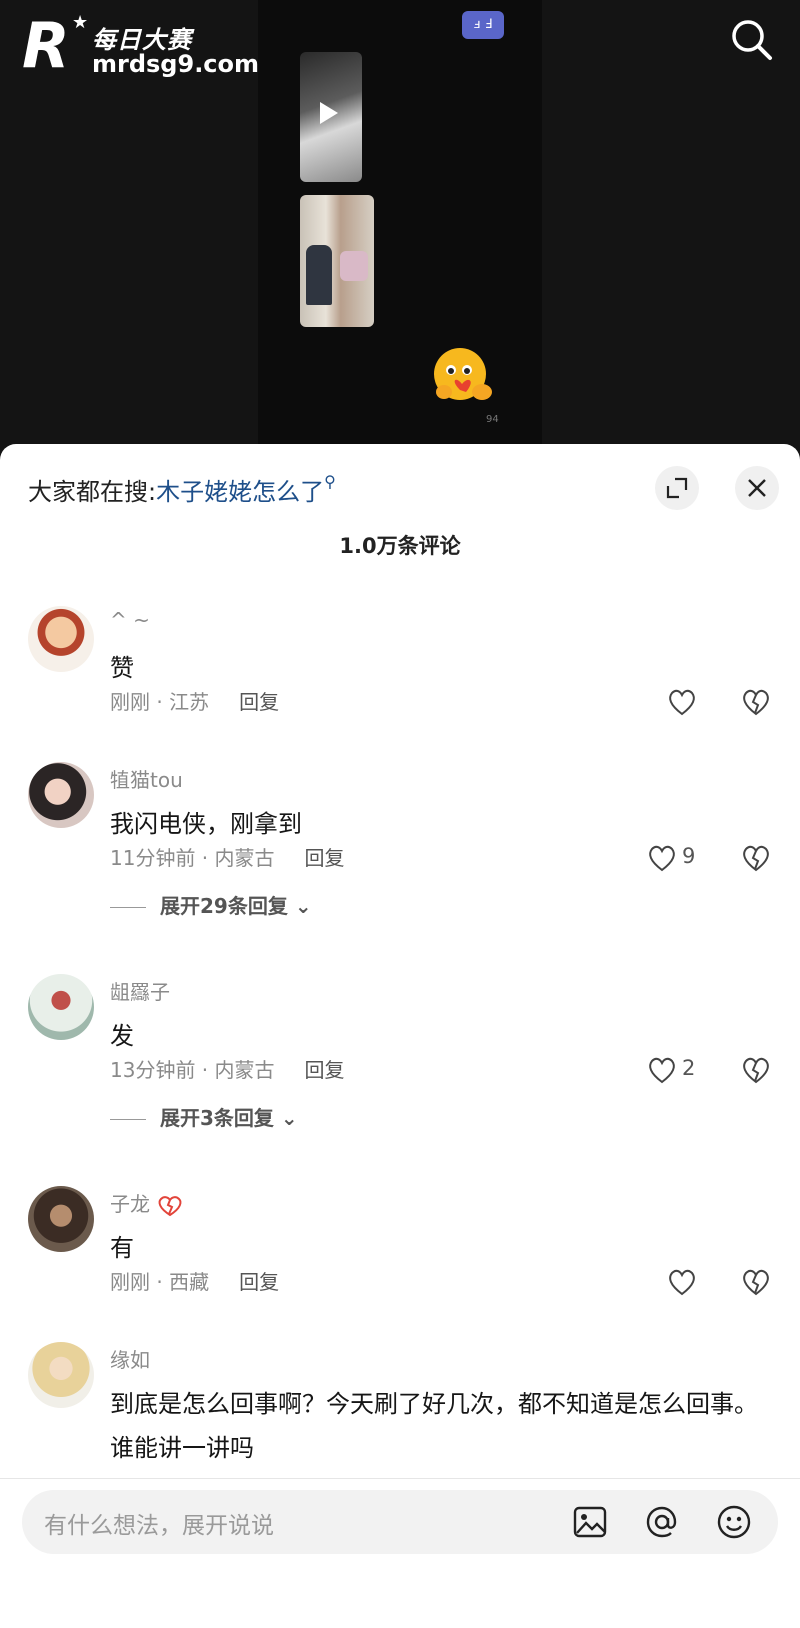 The image size is (800, 1628). What do you see at coordinates (140, 990) in the screenshot?
I see `comment-author: 龃羉子` at bounding box center [140, 990].